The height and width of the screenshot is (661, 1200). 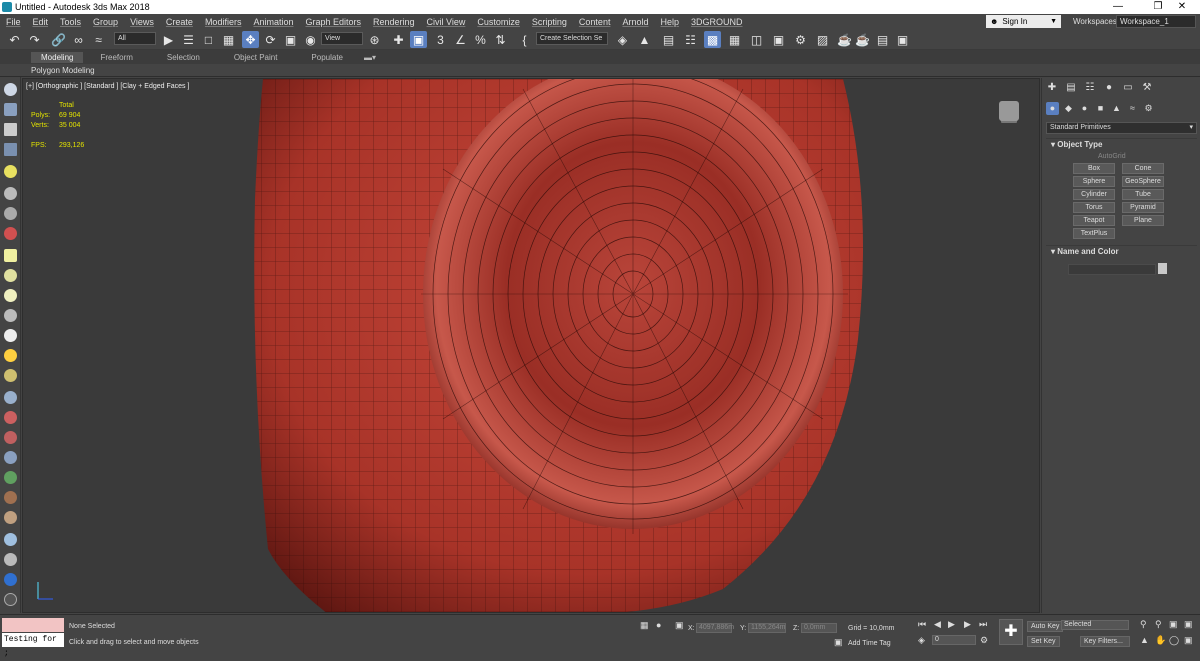 What do you see at coordinates (10, 497) in the screenshot?
I see `window-icon` at bounding box center [10, 497].